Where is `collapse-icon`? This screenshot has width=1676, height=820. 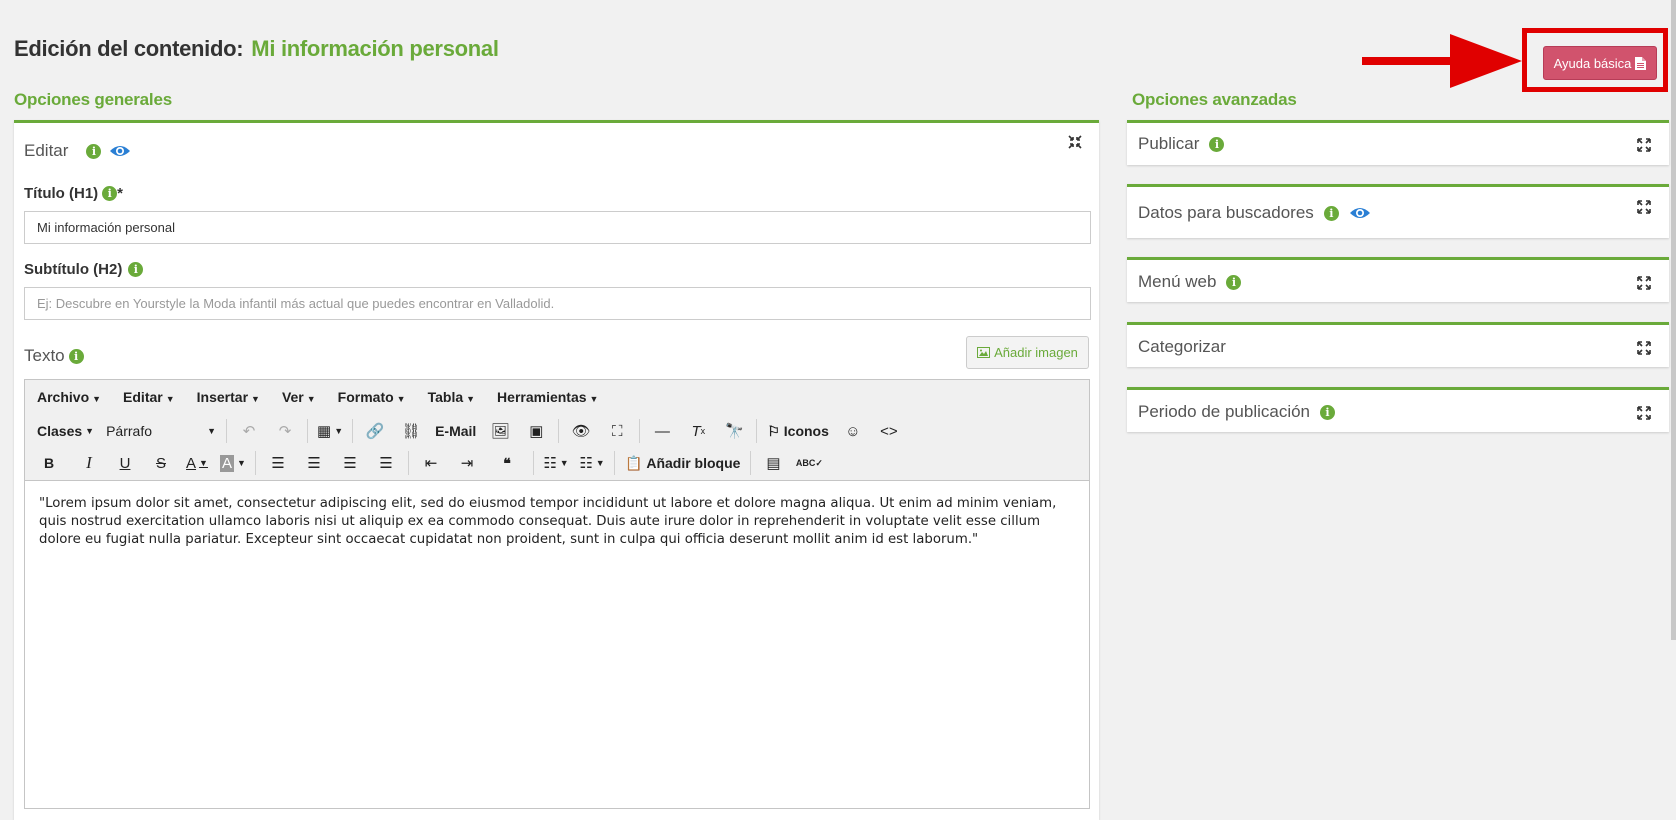 collapse-icon is located at coordinates (1075, 142).